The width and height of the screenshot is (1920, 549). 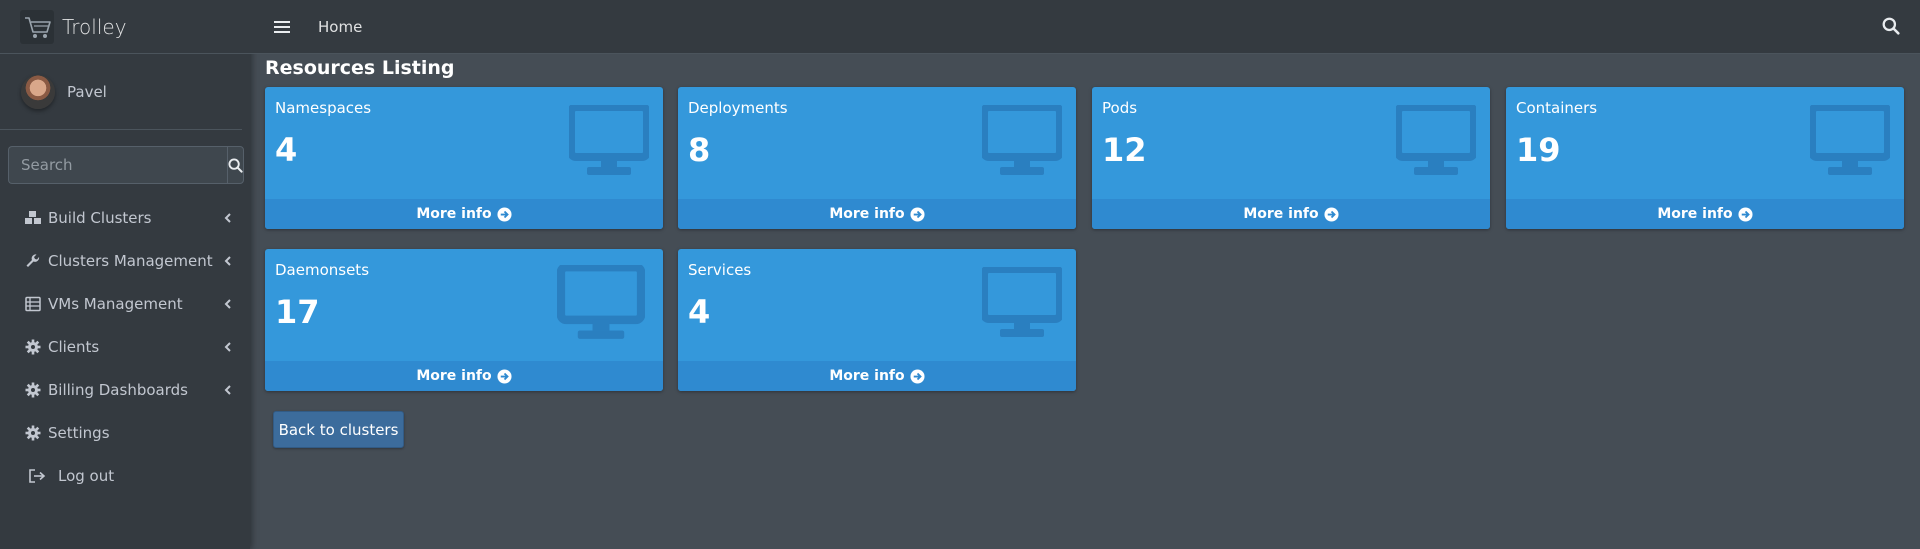 What do you see at coordinates (1705, 158) in the screenshot?
I see `info-box-containers: Containers 19 More info` at bounding box center [1705, 158].